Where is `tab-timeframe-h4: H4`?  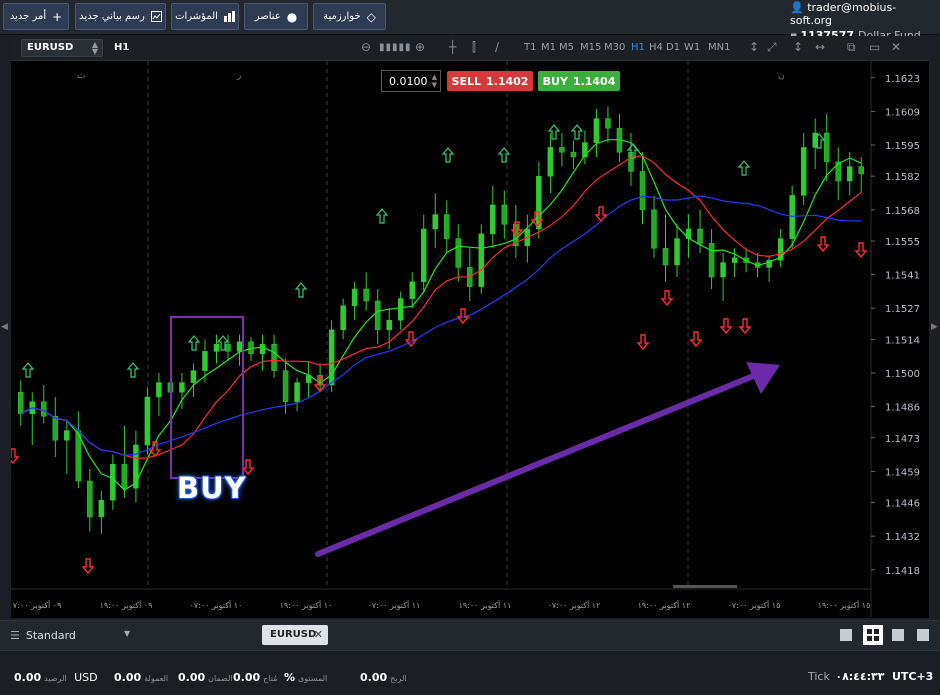
tab-timeframe-h4: H4 is located at coordinates (656, 47).